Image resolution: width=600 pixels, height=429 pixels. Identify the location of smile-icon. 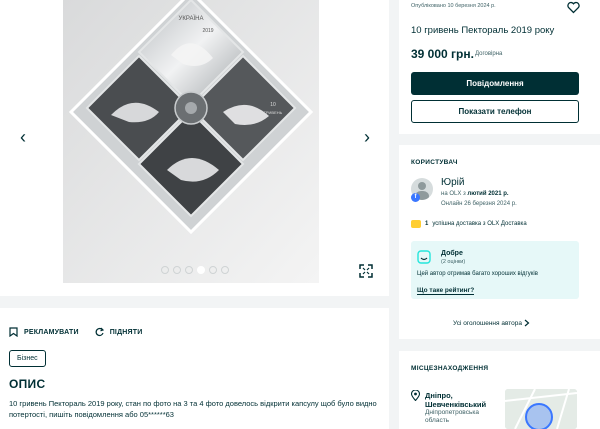
(424, 257).